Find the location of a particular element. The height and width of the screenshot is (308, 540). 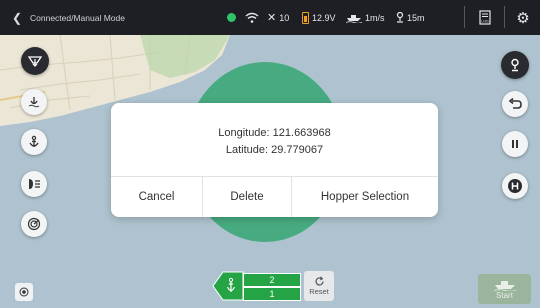

settings-button: ⚙ is located at coordinates (523, 17).